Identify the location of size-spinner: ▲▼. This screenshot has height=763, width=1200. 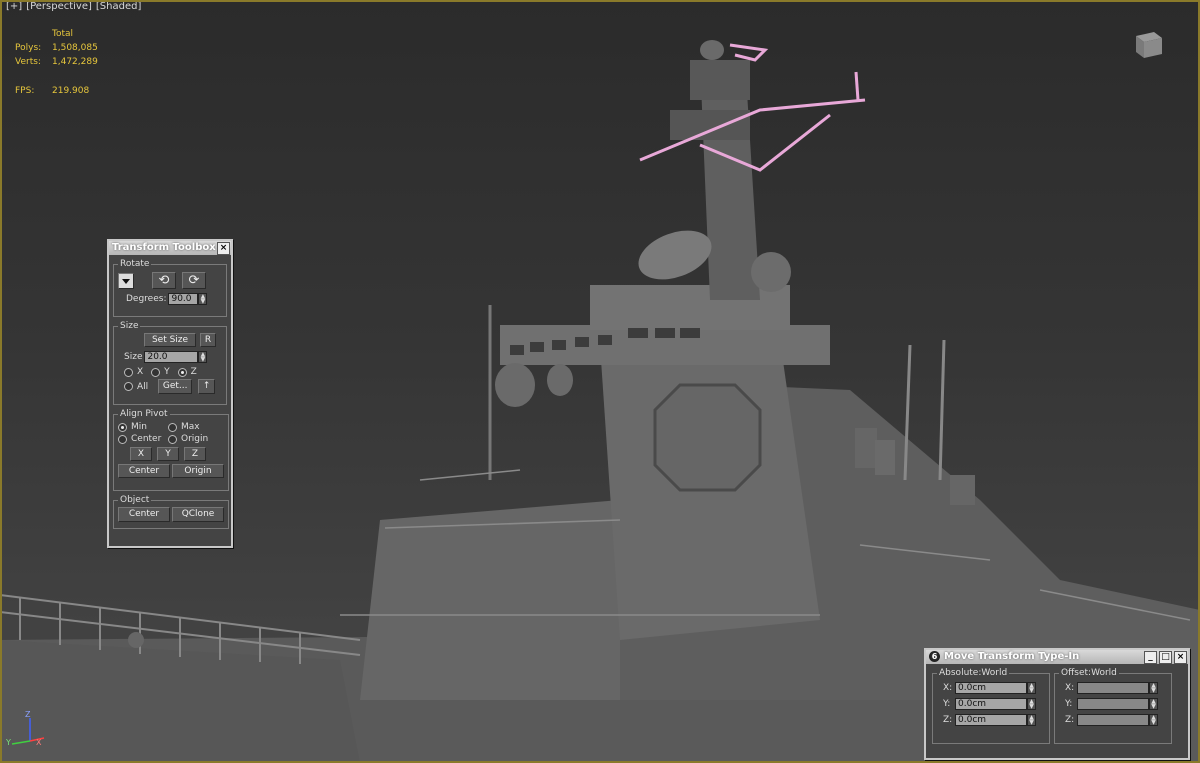
(176, 357).